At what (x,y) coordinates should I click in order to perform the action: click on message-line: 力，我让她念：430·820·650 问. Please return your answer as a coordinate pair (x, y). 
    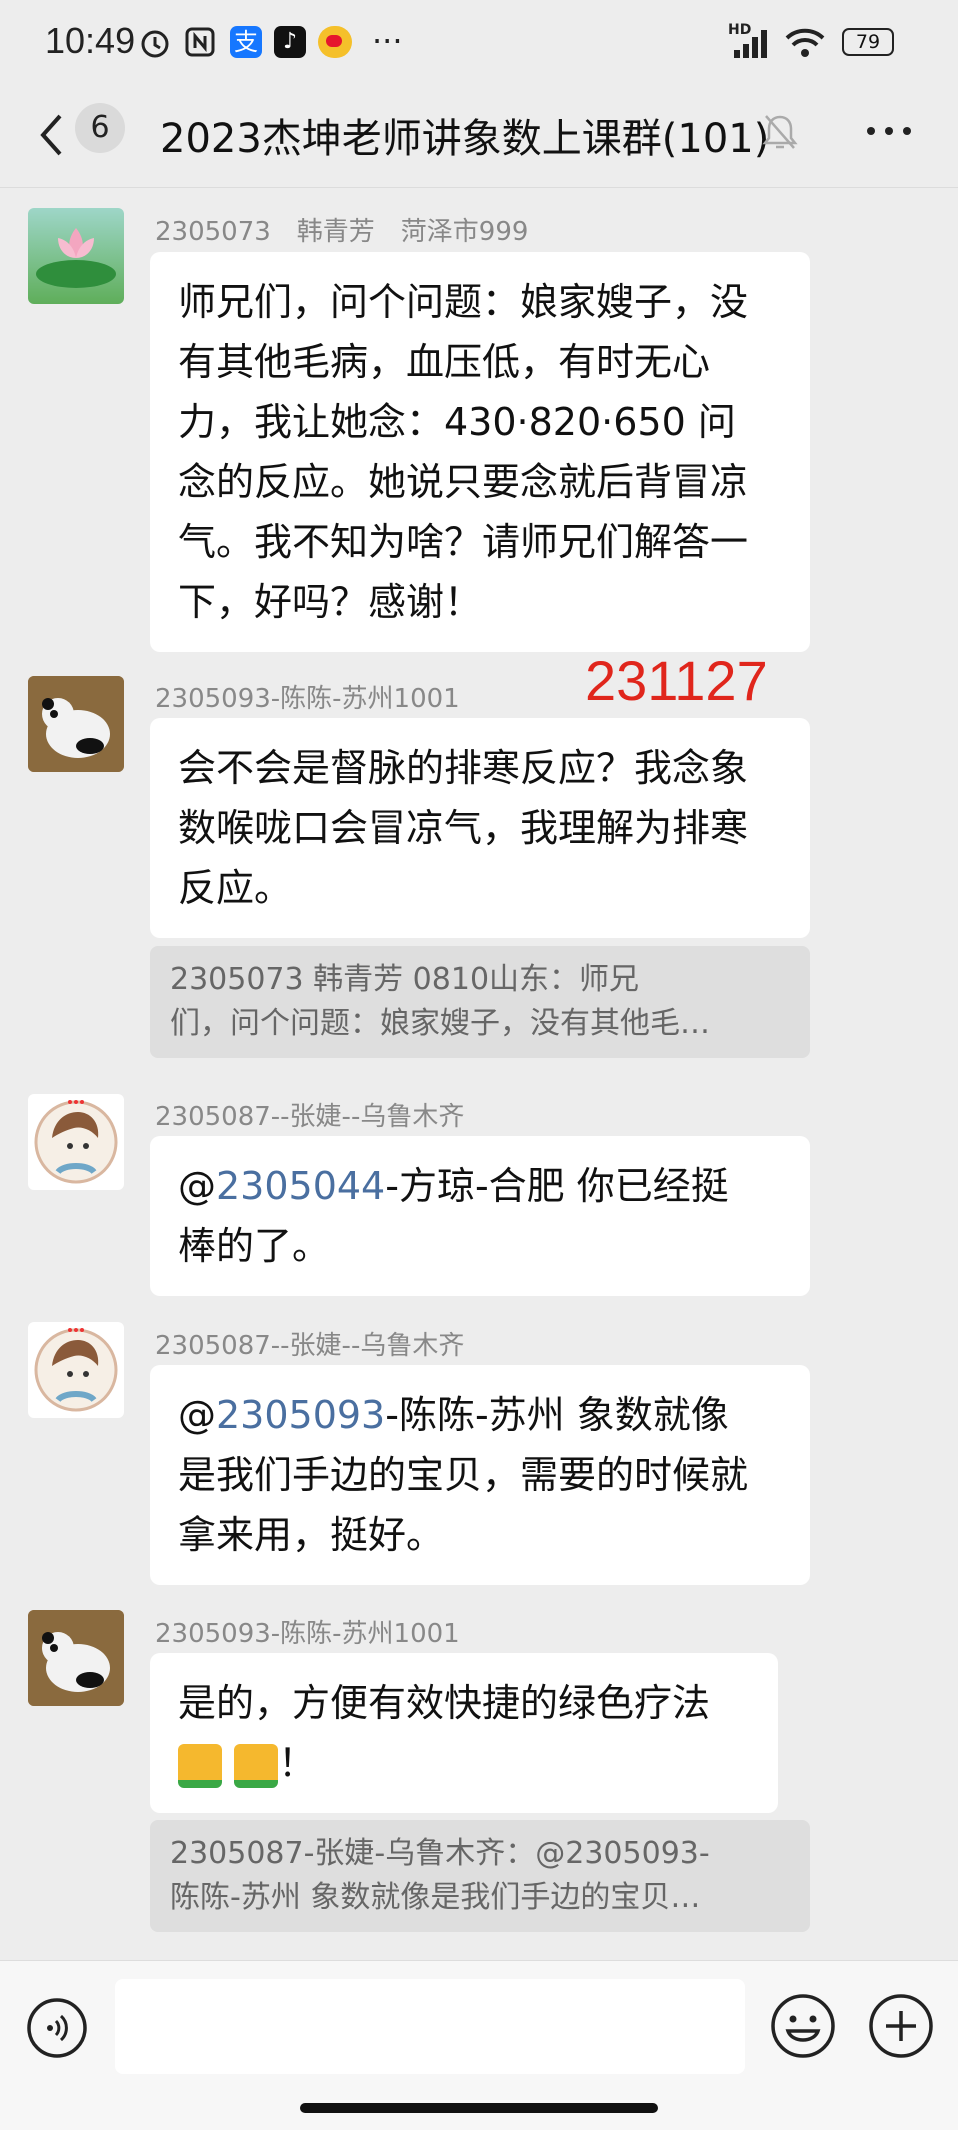
    Looking at the image, I should click on (457, 422).